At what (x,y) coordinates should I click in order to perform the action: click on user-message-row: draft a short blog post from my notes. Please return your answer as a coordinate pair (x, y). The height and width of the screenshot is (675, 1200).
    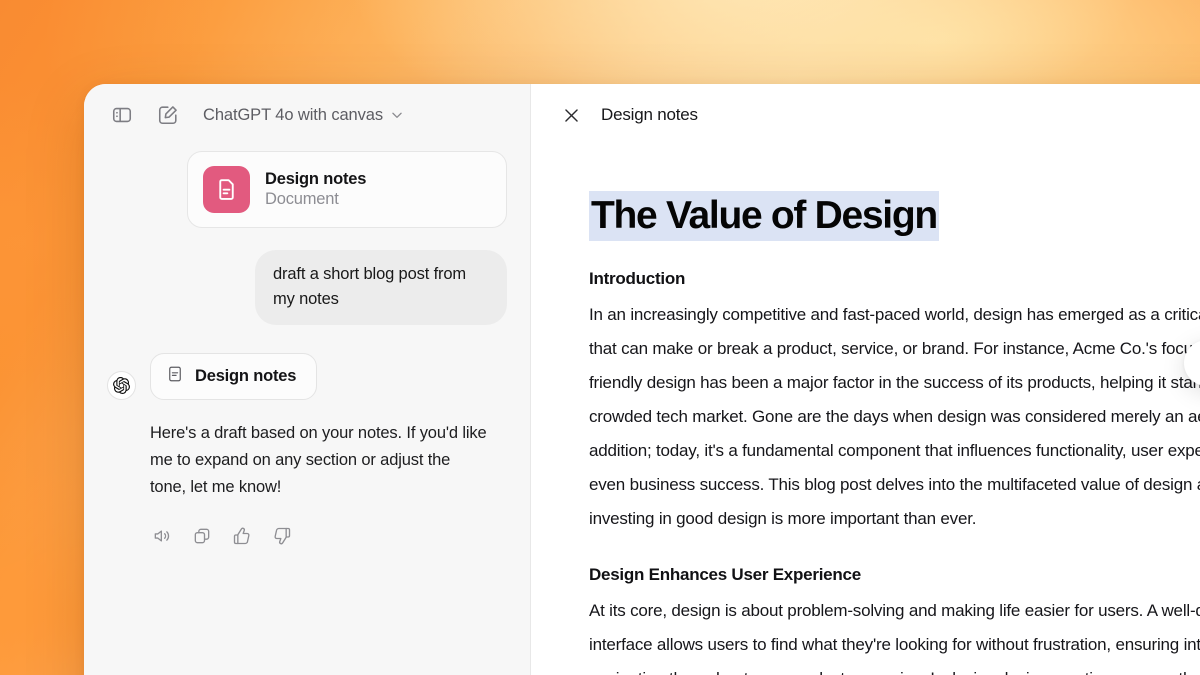
    Looking at the image, I should click on (307, 288).